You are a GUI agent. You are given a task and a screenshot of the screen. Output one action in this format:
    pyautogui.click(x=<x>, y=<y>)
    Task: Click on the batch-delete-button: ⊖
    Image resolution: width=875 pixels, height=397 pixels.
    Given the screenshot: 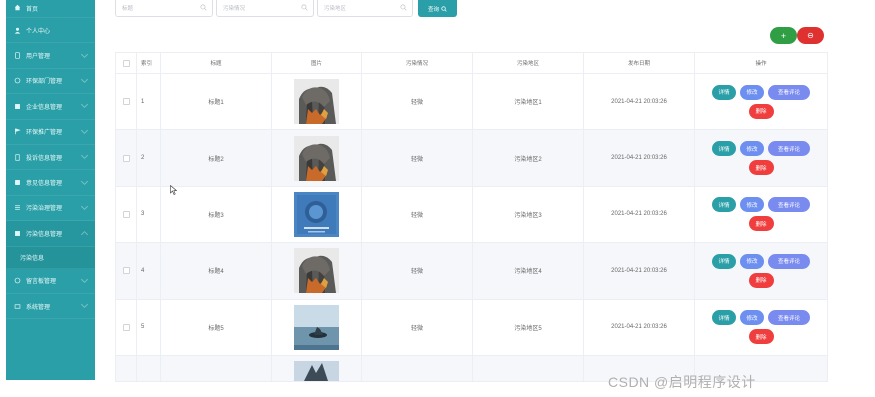 What is the action you would take?
    pyautogui.click(x=810, y=35)
    